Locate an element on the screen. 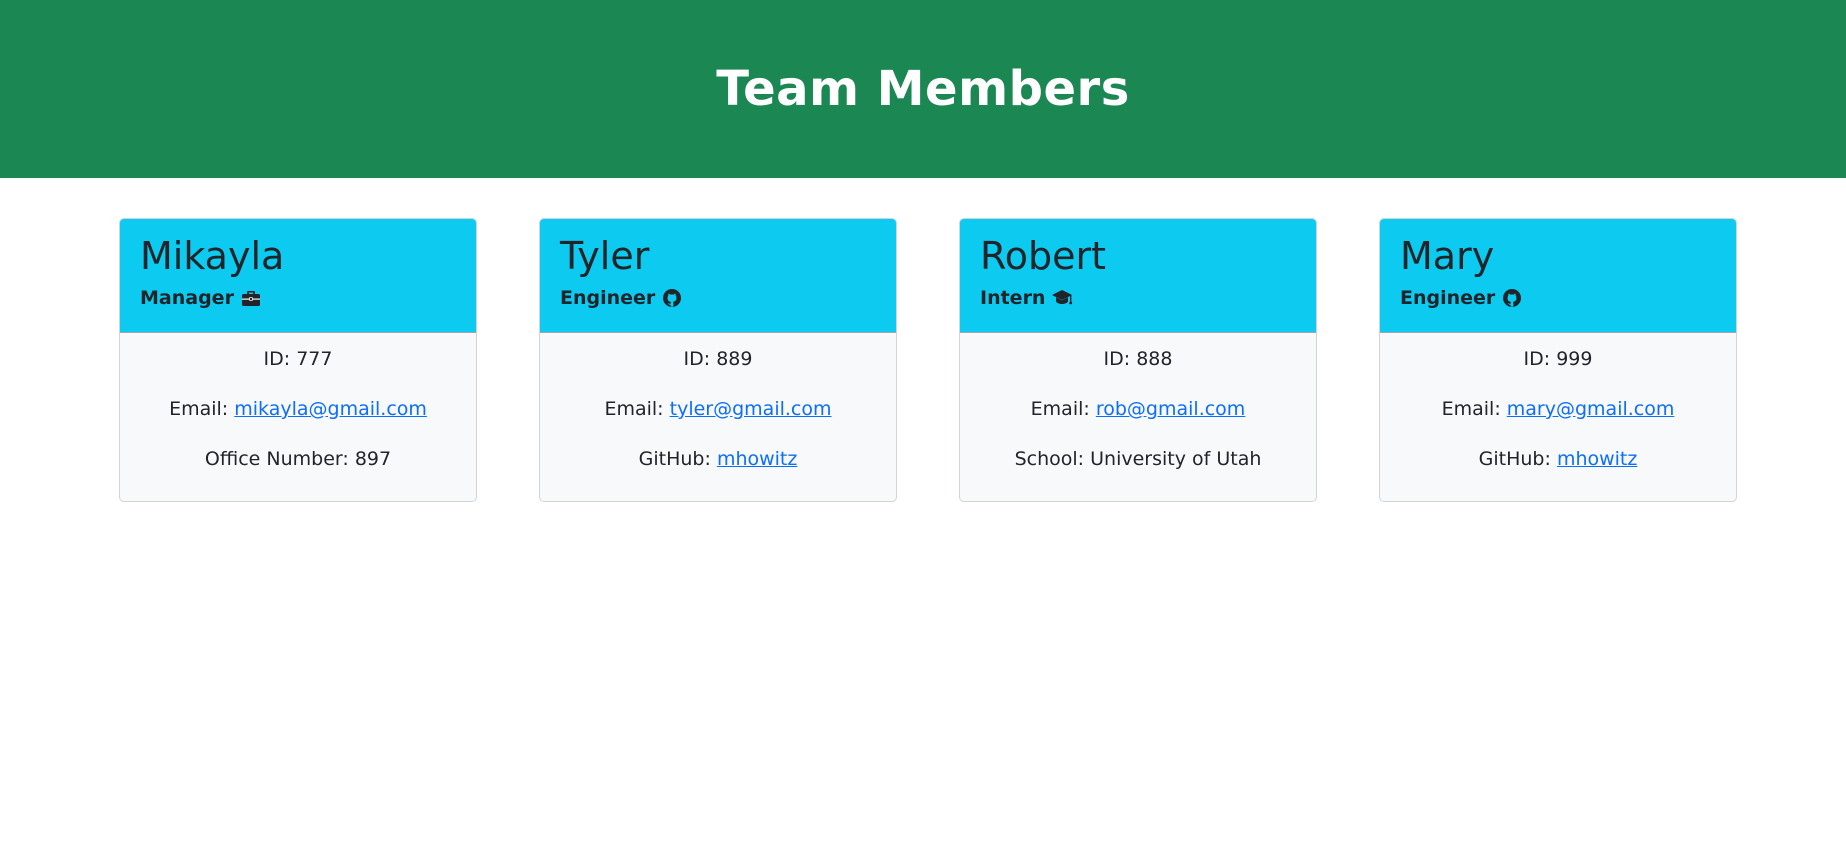  member-role: Intern is located at coordinates (1148, 298).